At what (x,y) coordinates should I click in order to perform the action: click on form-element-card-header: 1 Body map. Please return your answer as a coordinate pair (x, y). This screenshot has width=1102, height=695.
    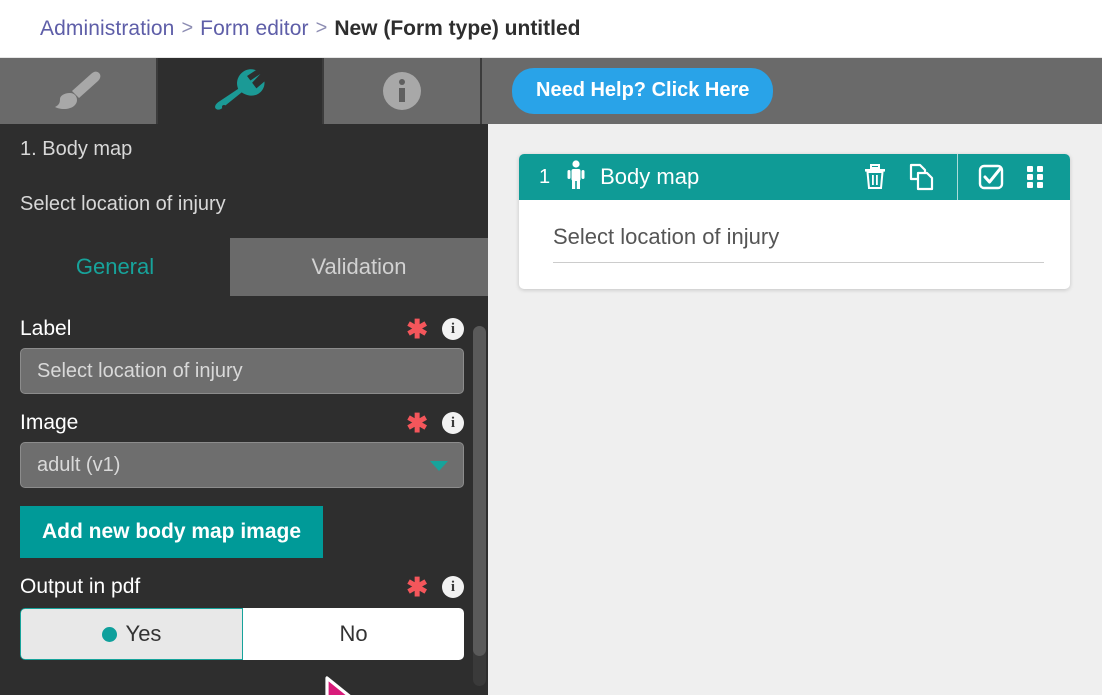
    Looking at the image, I should click on (794, 177).